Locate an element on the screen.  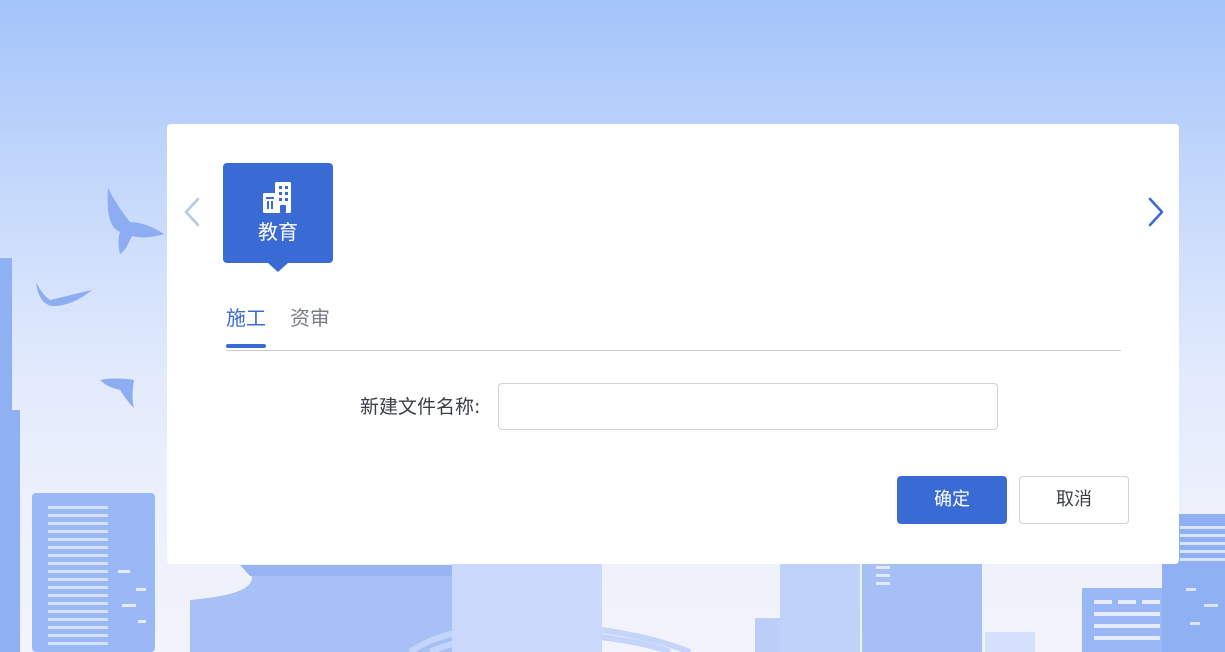
left-tower is located at coordinates (10, 455).